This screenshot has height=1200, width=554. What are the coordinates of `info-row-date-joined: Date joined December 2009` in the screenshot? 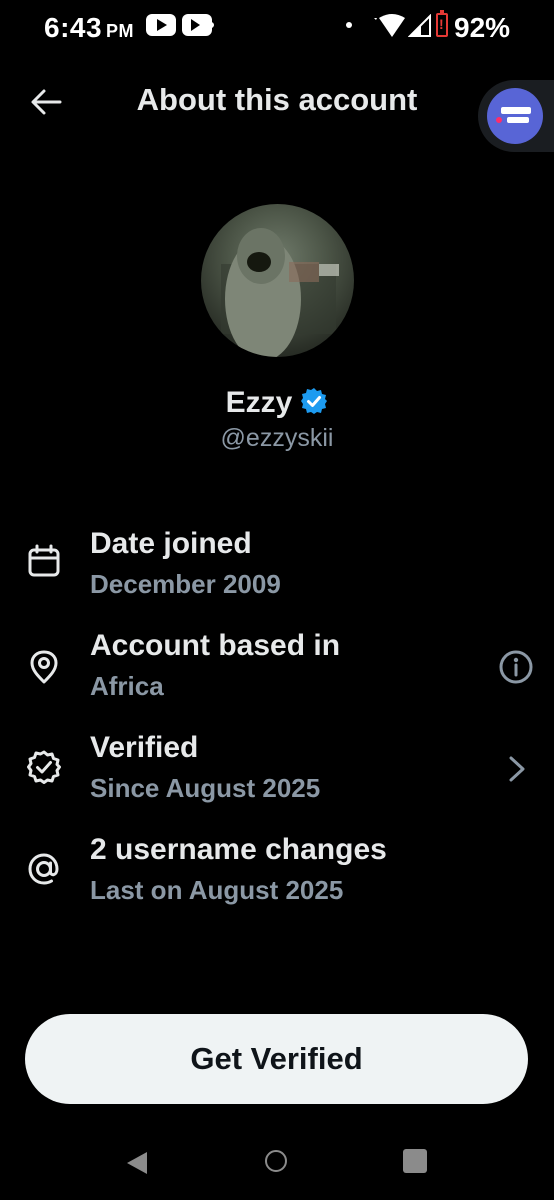 It's located at (277, 572).